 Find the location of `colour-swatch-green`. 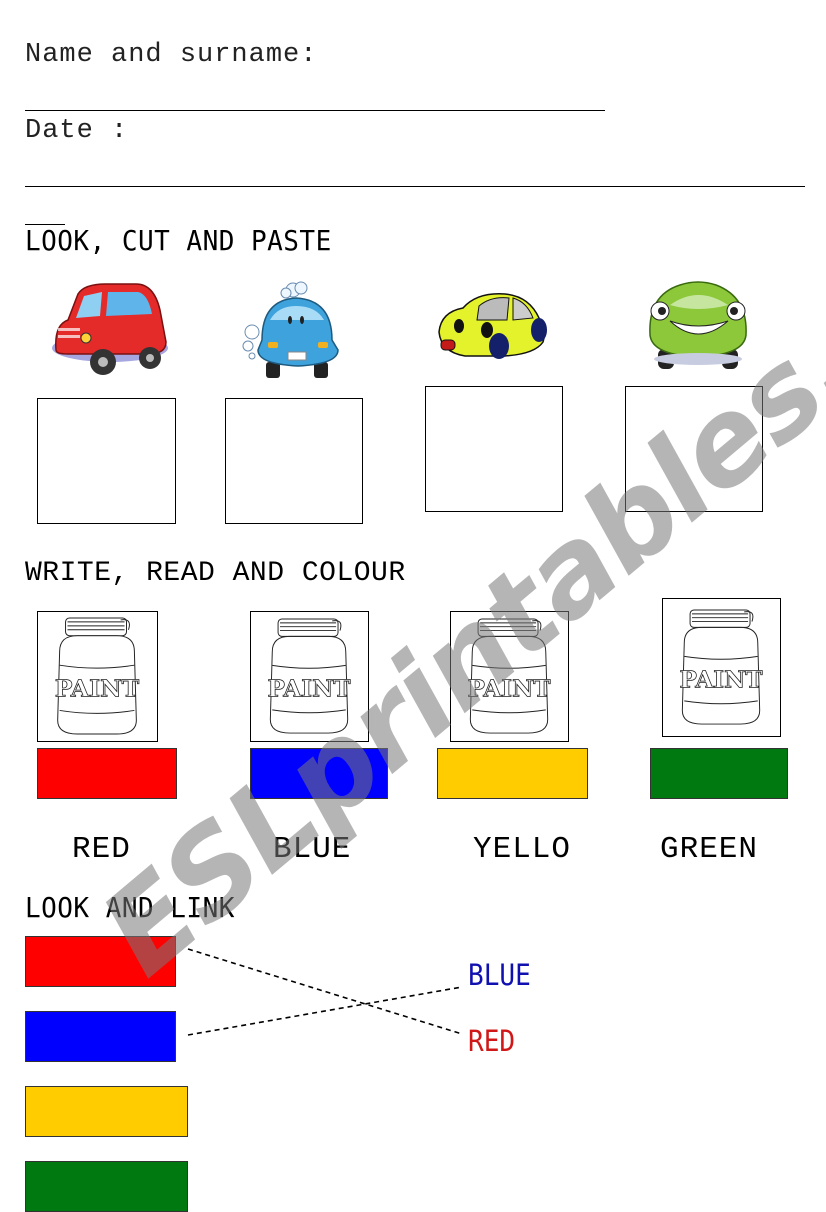

colour-swatch-green is located at coordinates (719, 773).